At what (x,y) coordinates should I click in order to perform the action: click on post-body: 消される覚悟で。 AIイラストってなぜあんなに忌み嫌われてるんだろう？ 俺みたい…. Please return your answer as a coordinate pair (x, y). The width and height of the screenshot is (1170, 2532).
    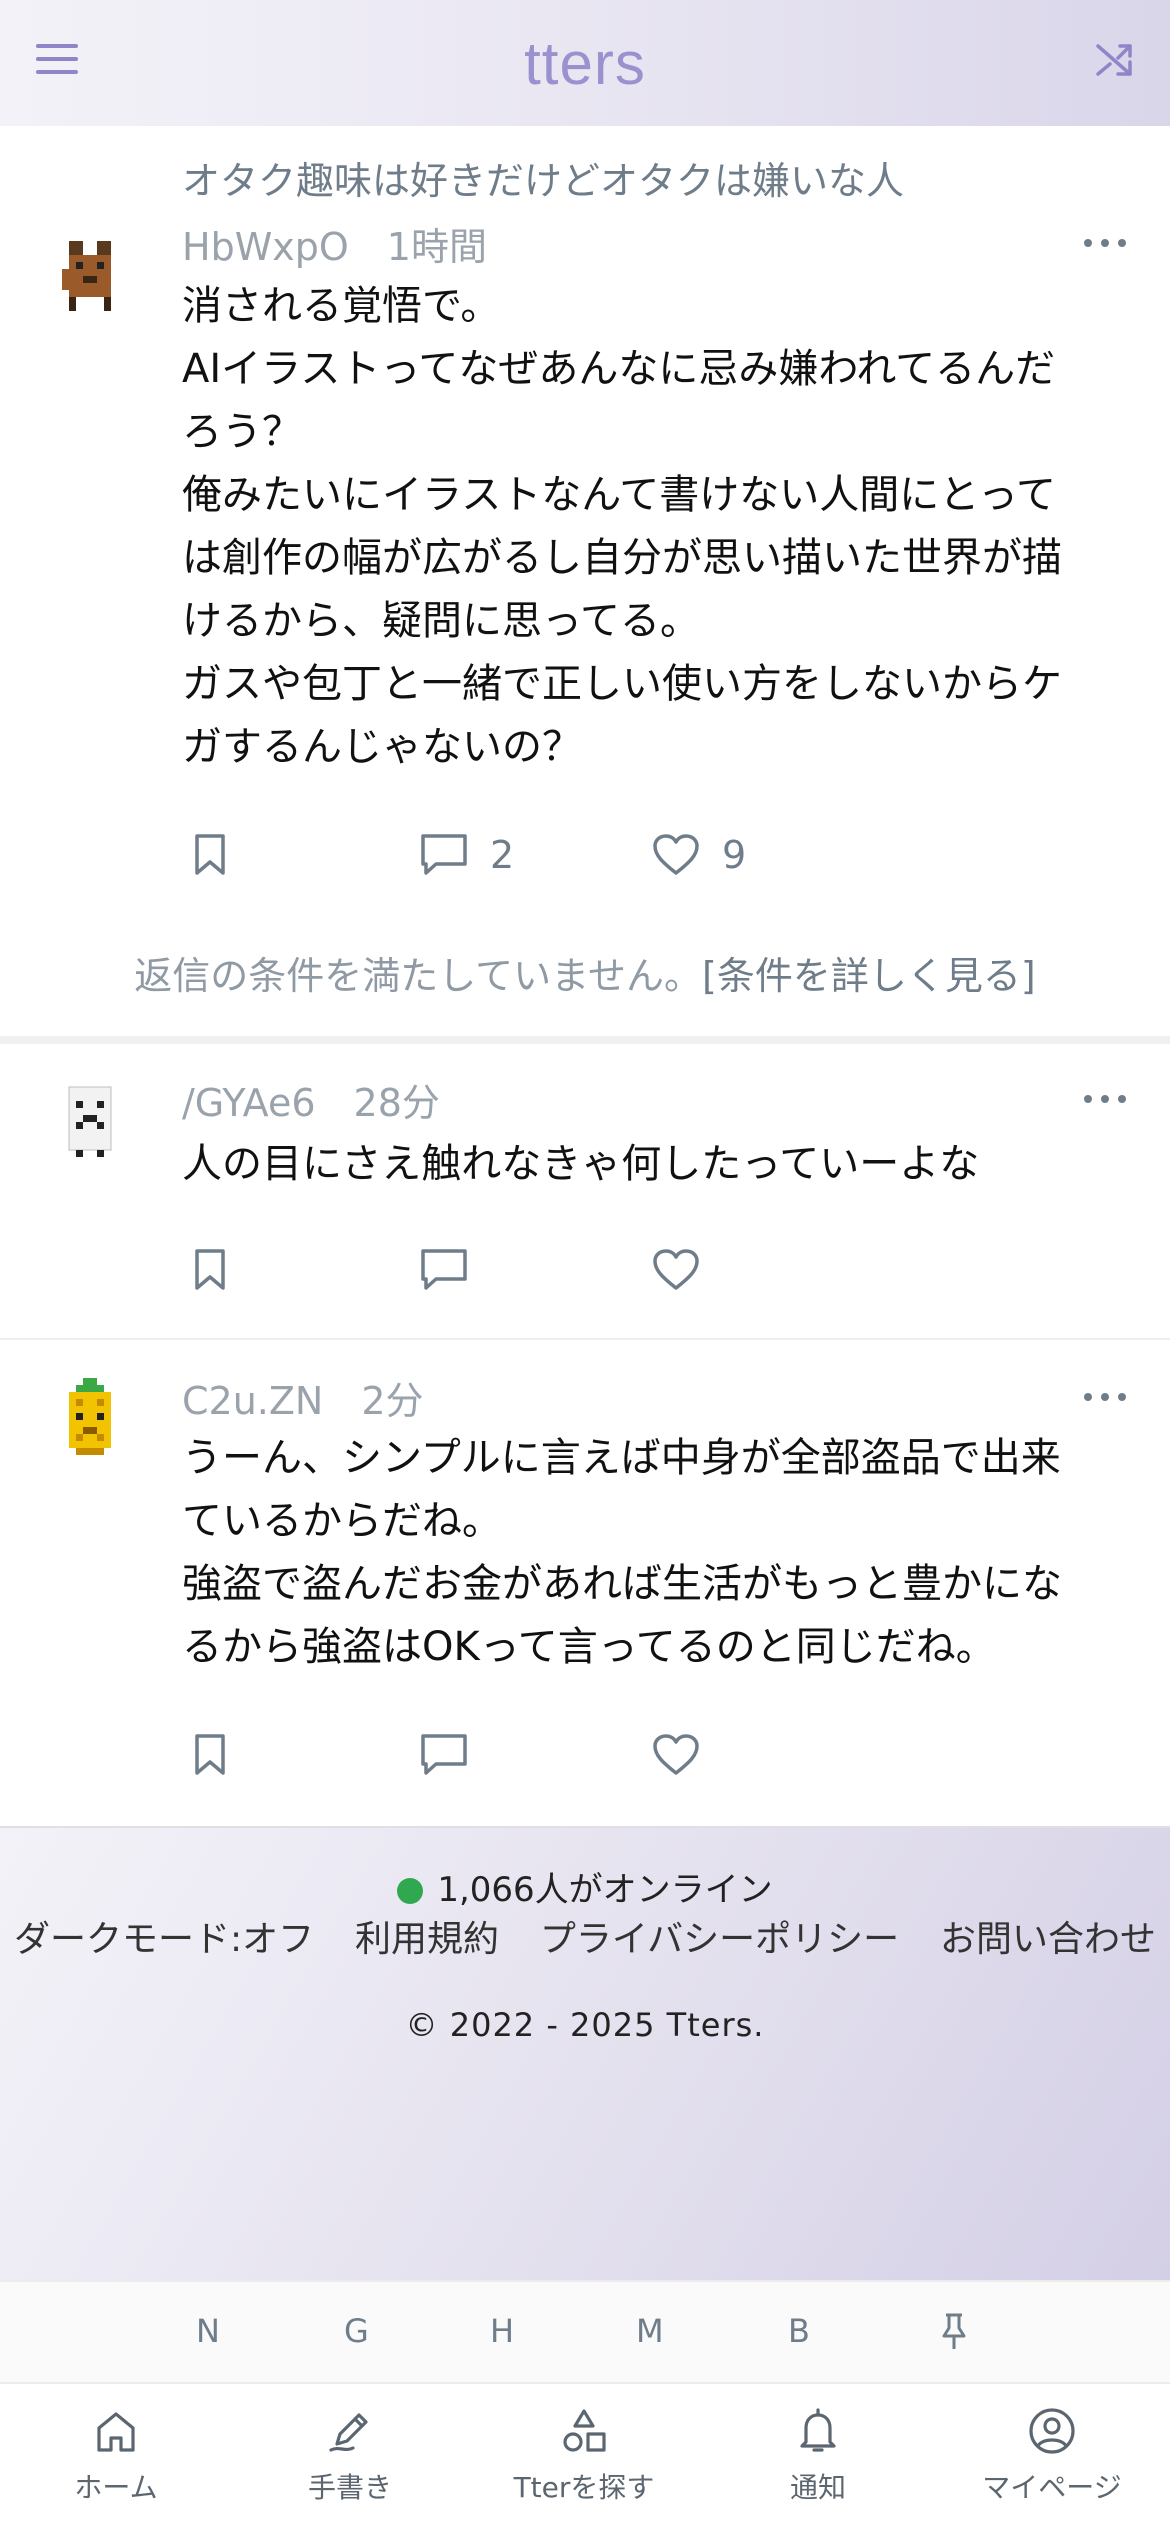
    Looking at the image, I should click on (622, 526).